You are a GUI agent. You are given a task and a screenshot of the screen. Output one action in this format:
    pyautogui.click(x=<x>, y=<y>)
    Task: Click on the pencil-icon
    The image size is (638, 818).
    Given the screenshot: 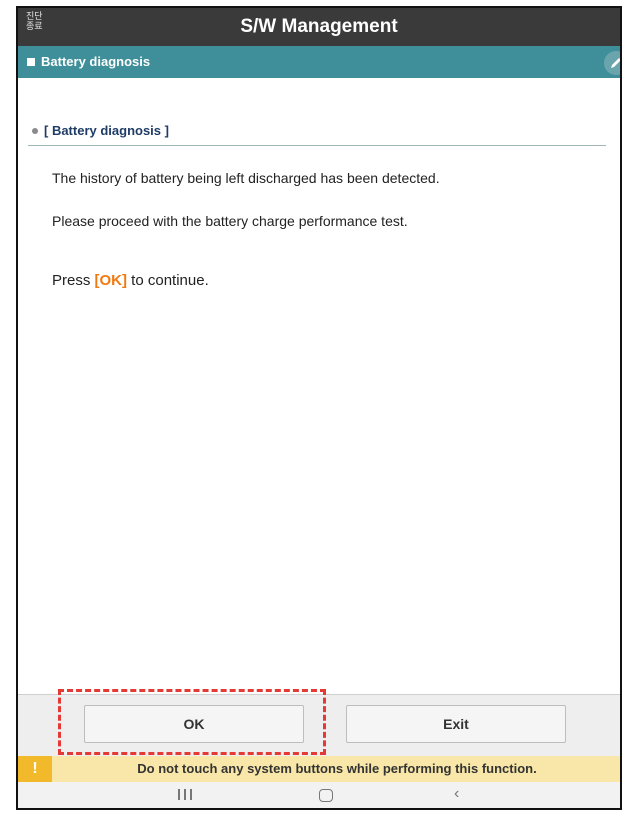 What is the action you would take?
    pyautogui.click(x=612, y=63)
    